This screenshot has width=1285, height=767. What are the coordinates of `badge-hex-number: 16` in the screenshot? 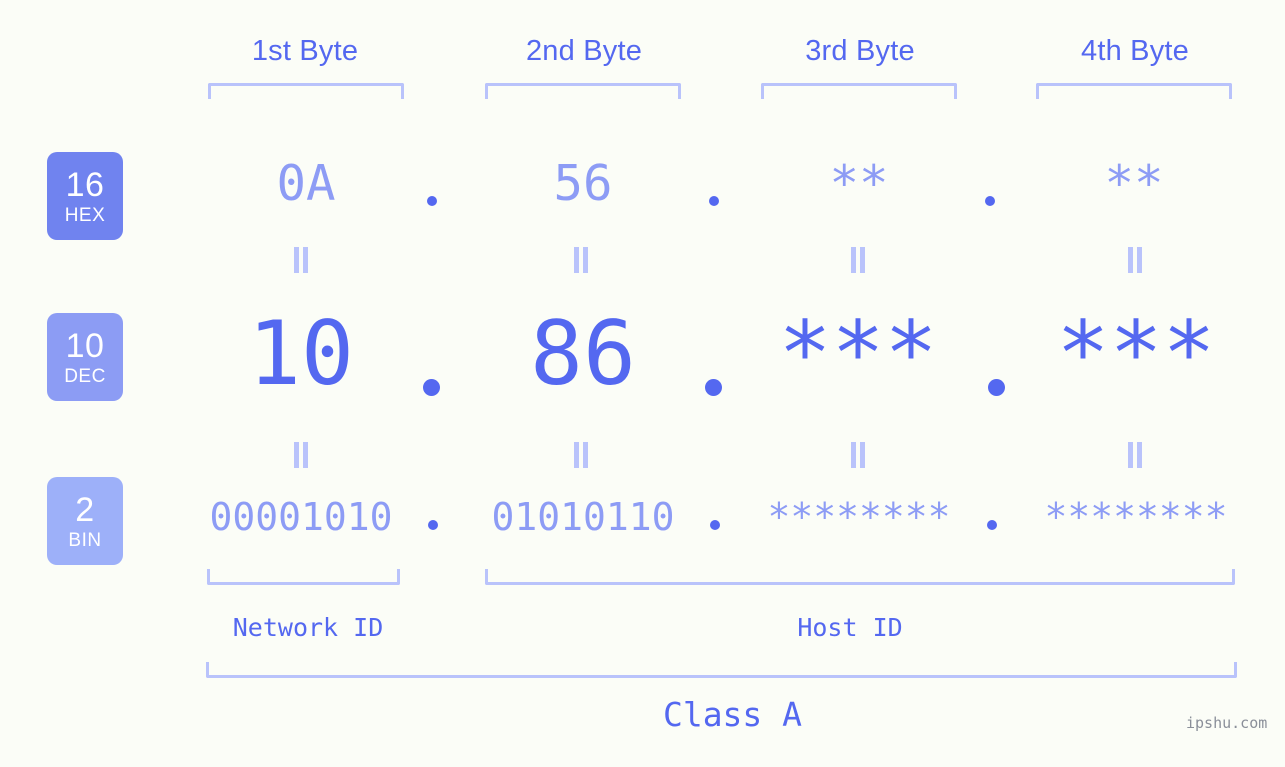 It's located at (85, 184).